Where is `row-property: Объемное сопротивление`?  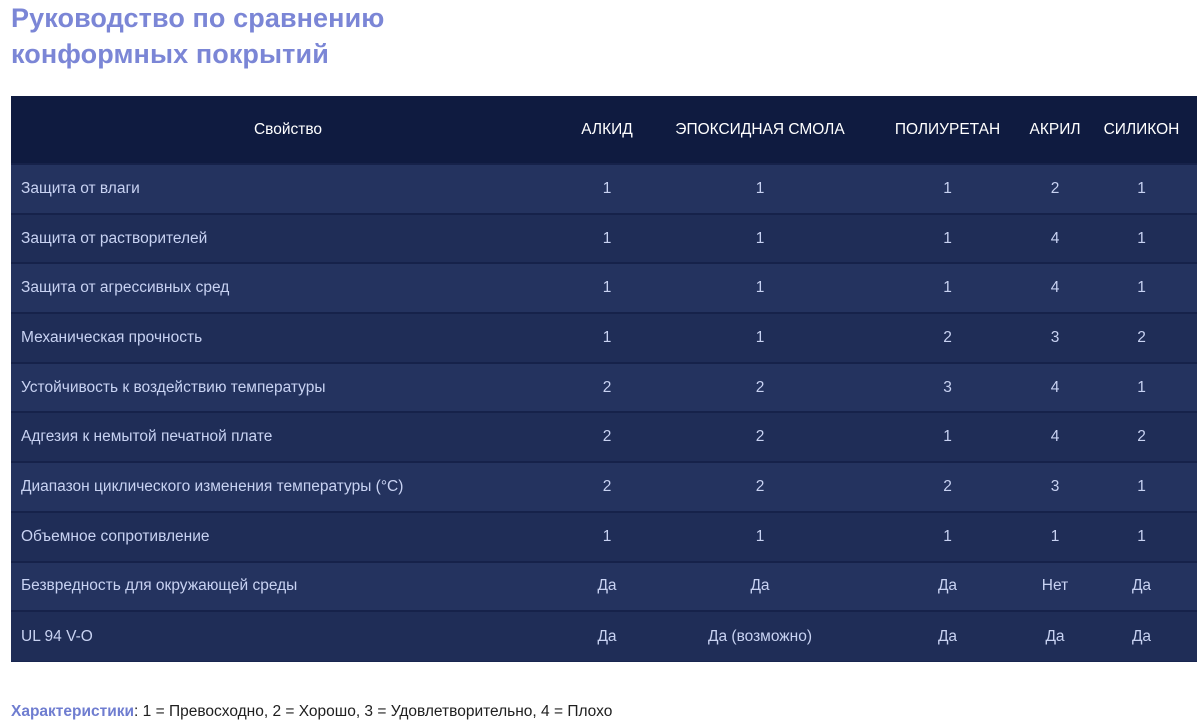
row-property: Объемное сопротивление is located at coordinates (115, 536).